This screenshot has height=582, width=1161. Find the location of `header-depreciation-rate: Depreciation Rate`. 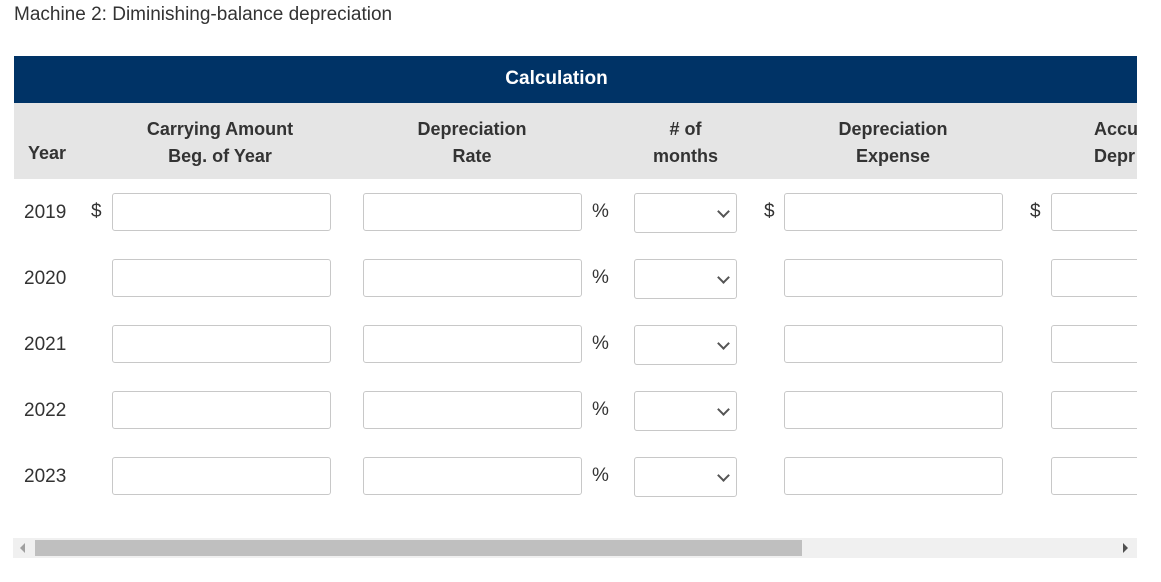

header-depreciation-rate: Depreciation Rate is located at coordinates (472, 143).